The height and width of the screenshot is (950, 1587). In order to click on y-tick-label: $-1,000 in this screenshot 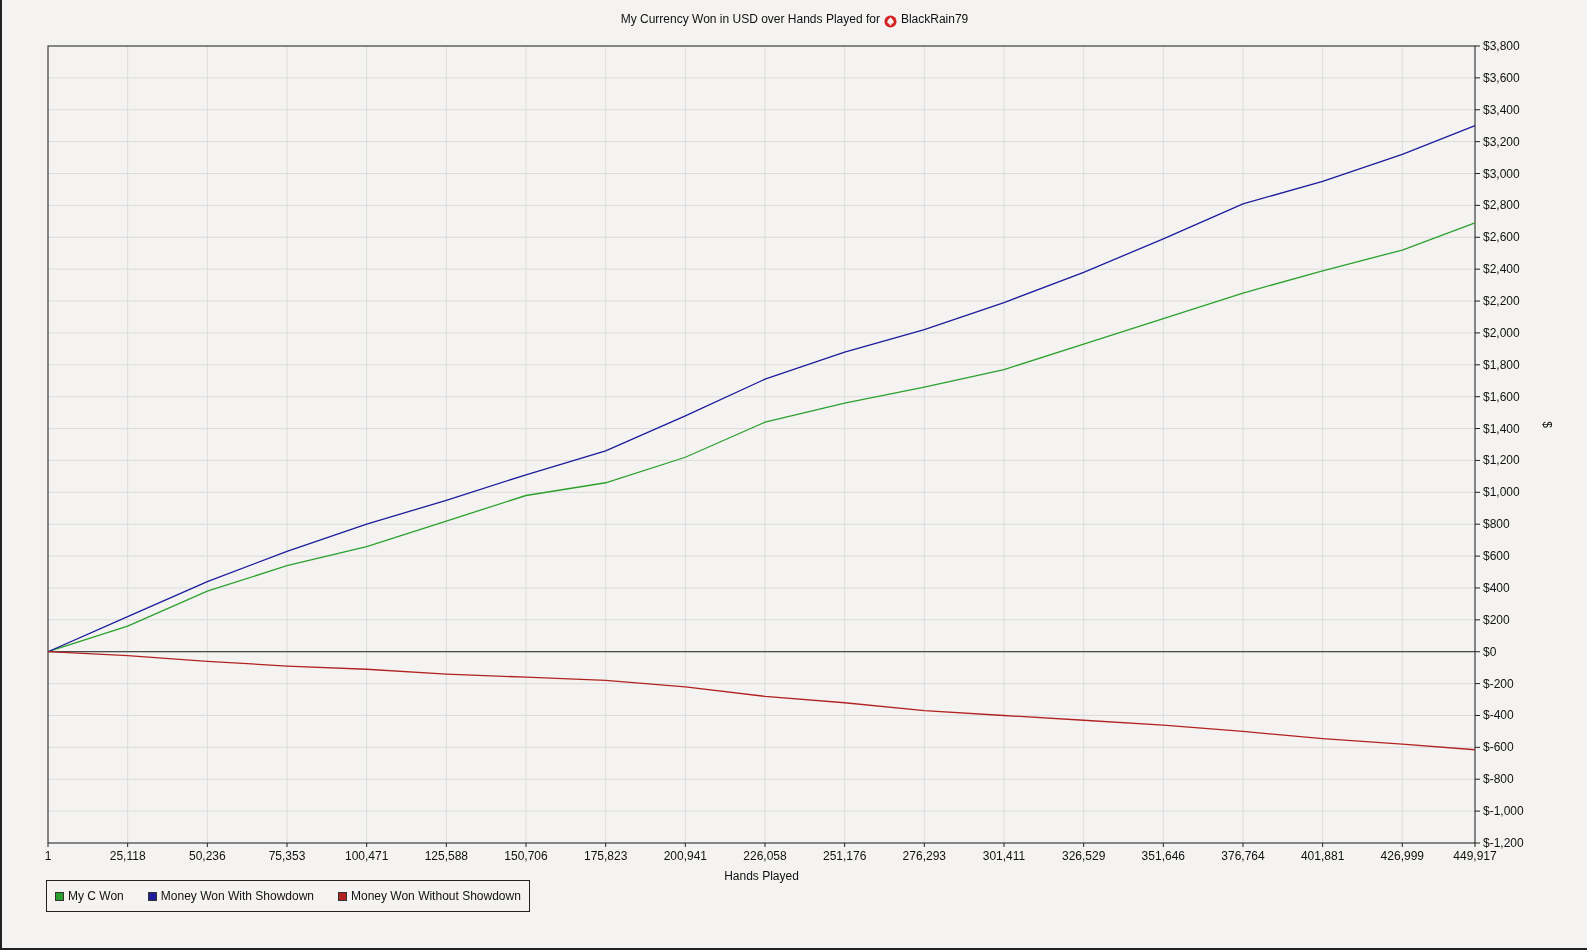, I will do `click(1503, 811)`.